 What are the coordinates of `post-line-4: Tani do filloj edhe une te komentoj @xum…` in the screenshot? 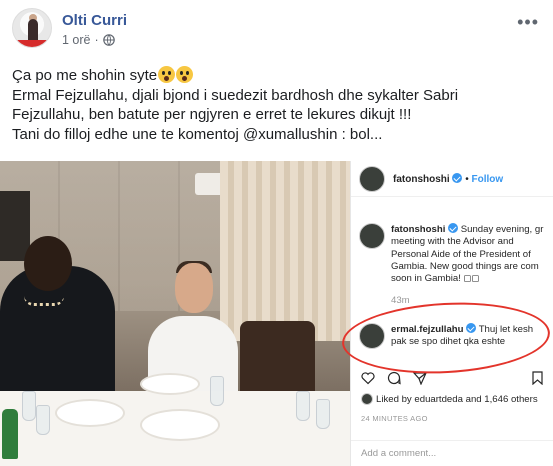 It's located at (197, 134).